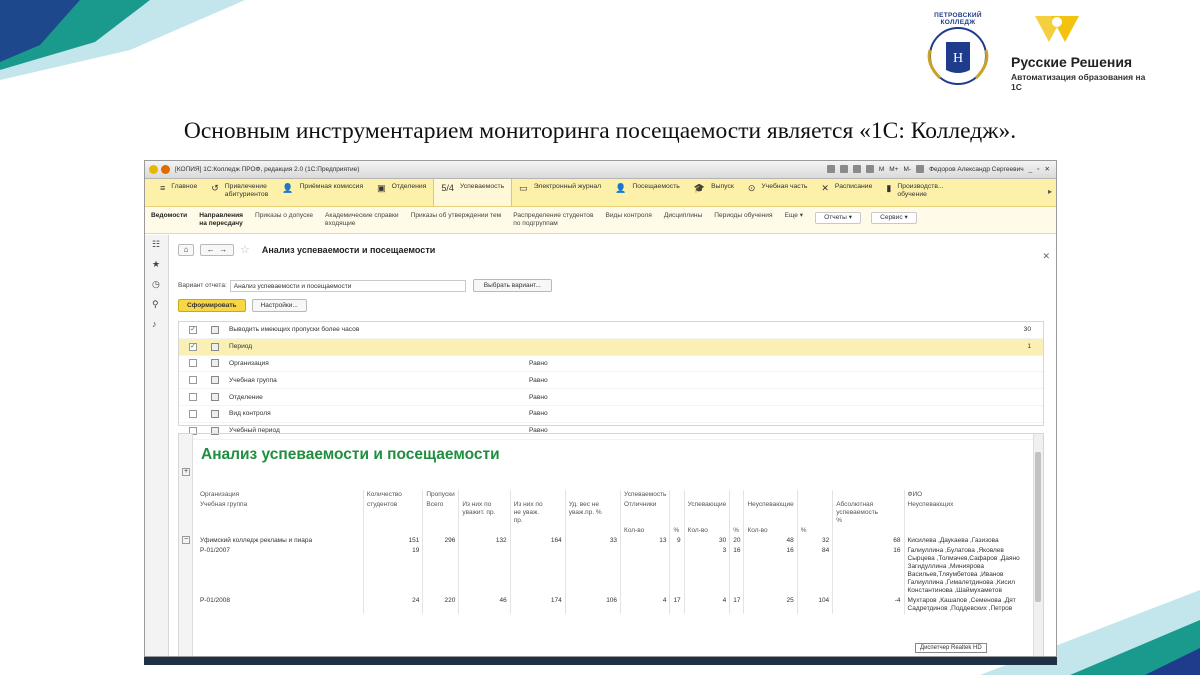  What do you see at coordinates (473, 192) in the screenshot?
I see `main-menu-item: 5/4 Успеваемость` at bounding box center [473, 192].